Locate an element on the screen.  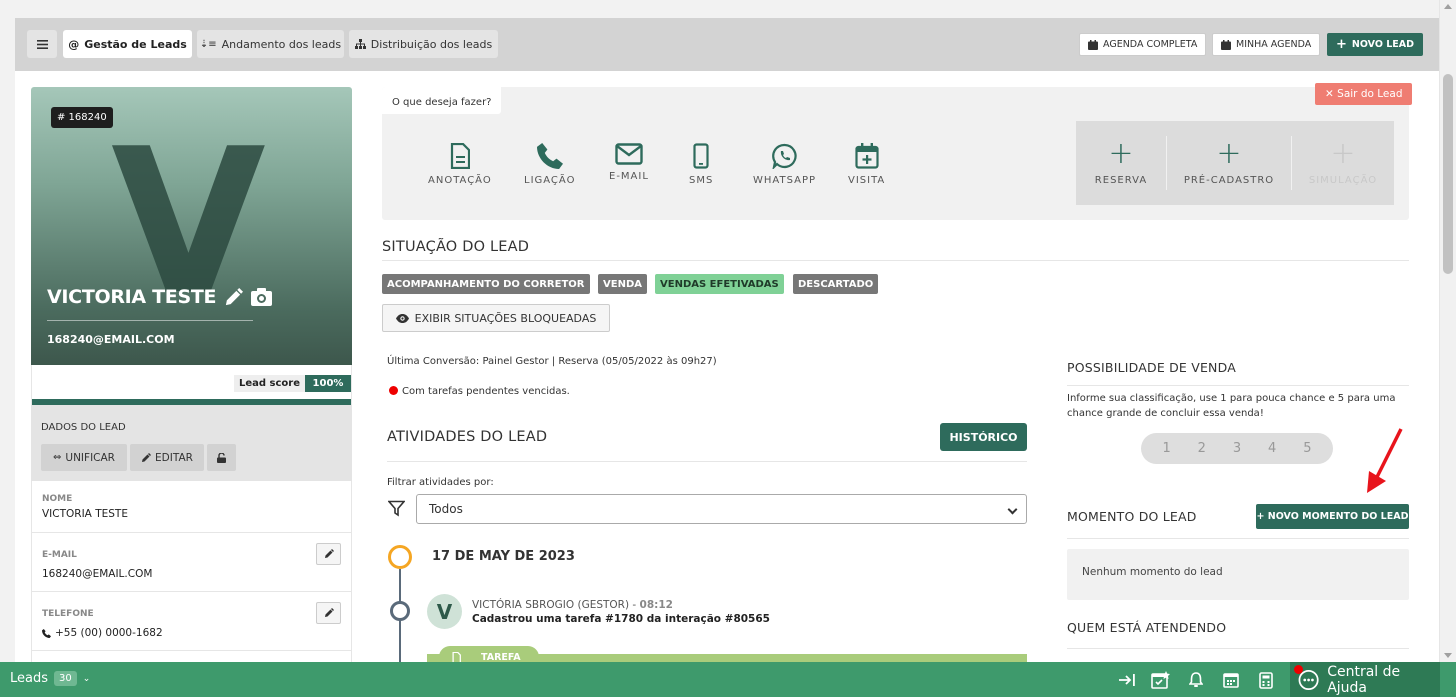
status-tag-vendas-efetivadas: VENDAS EFETIVADAS is located at coordinates (719, 284).